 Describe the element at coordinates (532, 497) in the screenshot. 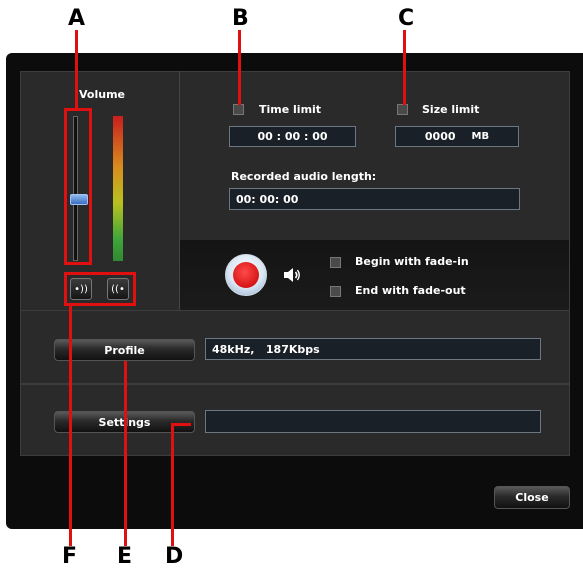

I see `close-button: Close` at that location.